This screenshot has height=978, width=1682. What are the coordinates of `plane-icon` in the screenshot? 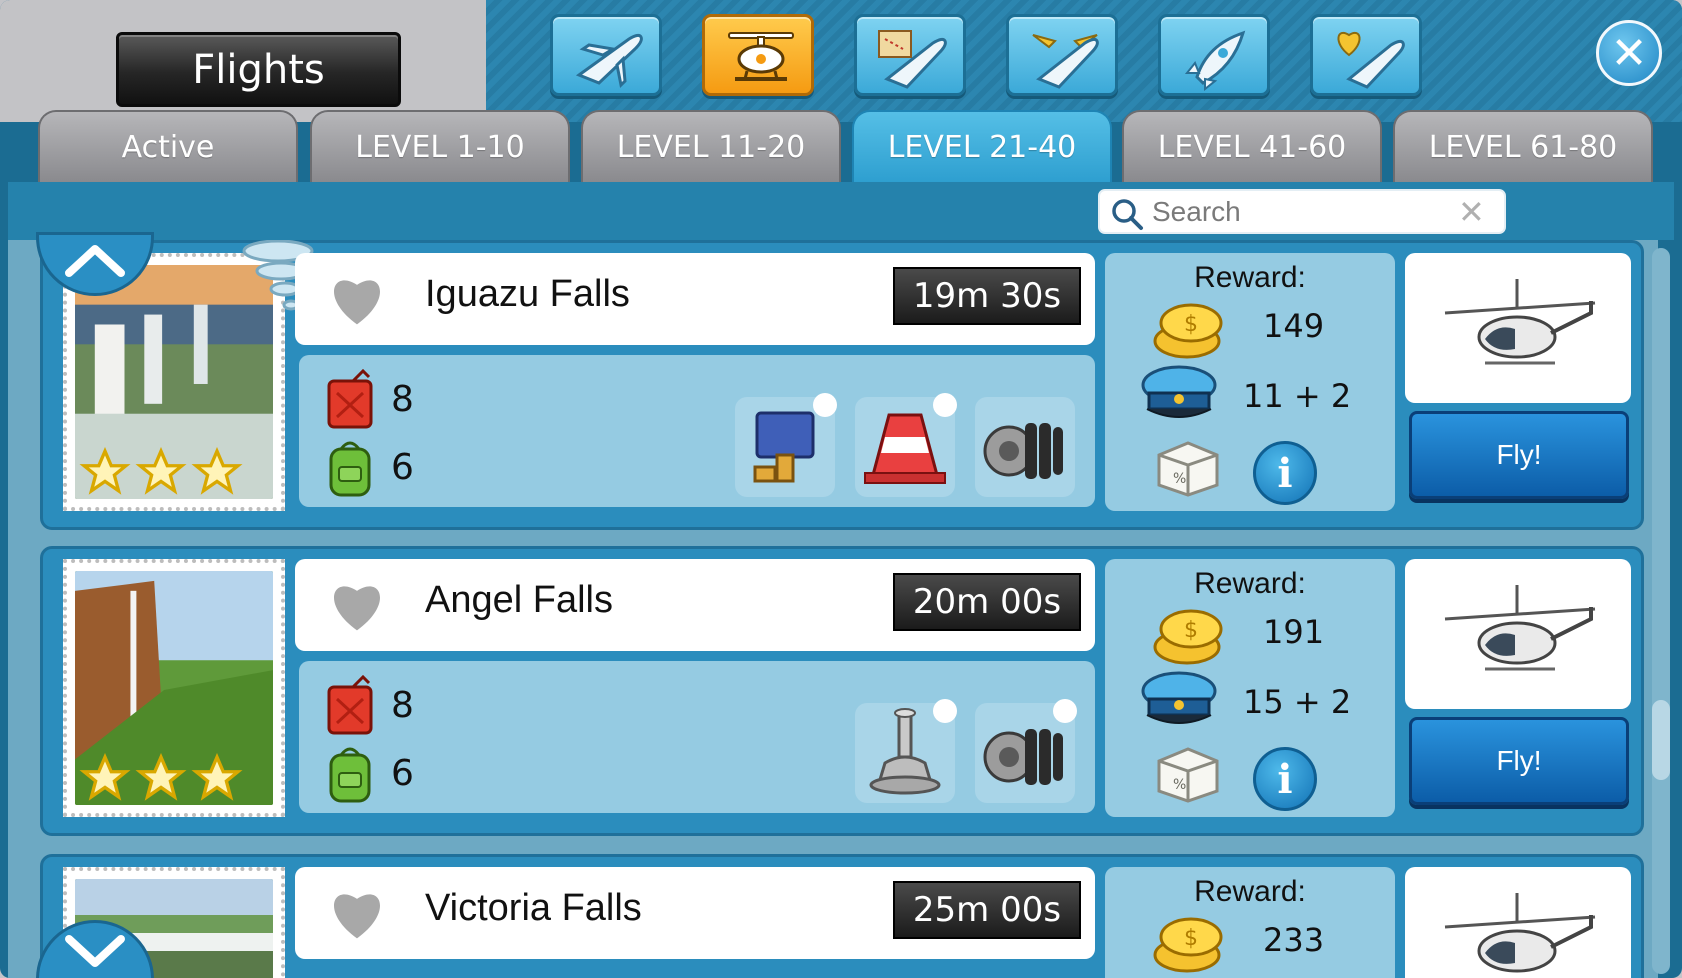 It's located at (609, 61).